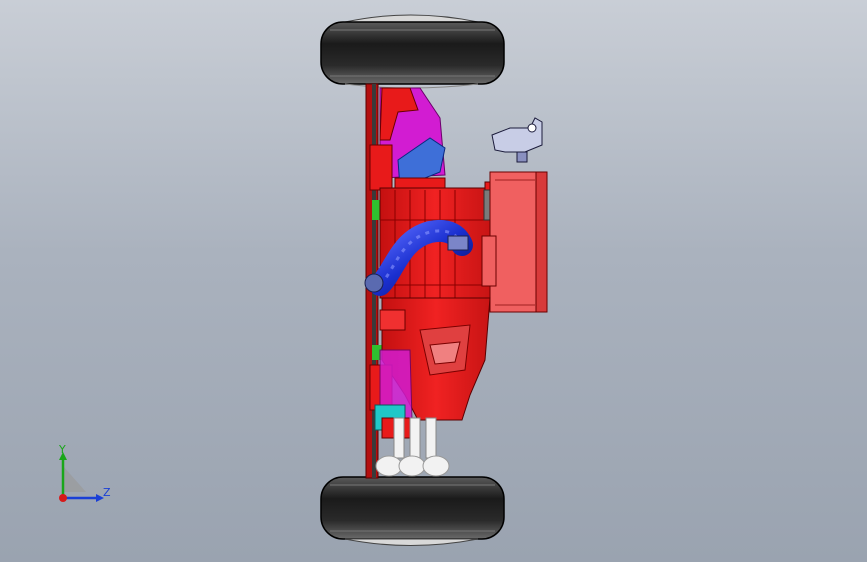 This screenshot has width=867, height=562. What do you see at coordinates (458, 243) in the screenshot?
I see `hose-clamp-right` at bounding box center [458, 243].